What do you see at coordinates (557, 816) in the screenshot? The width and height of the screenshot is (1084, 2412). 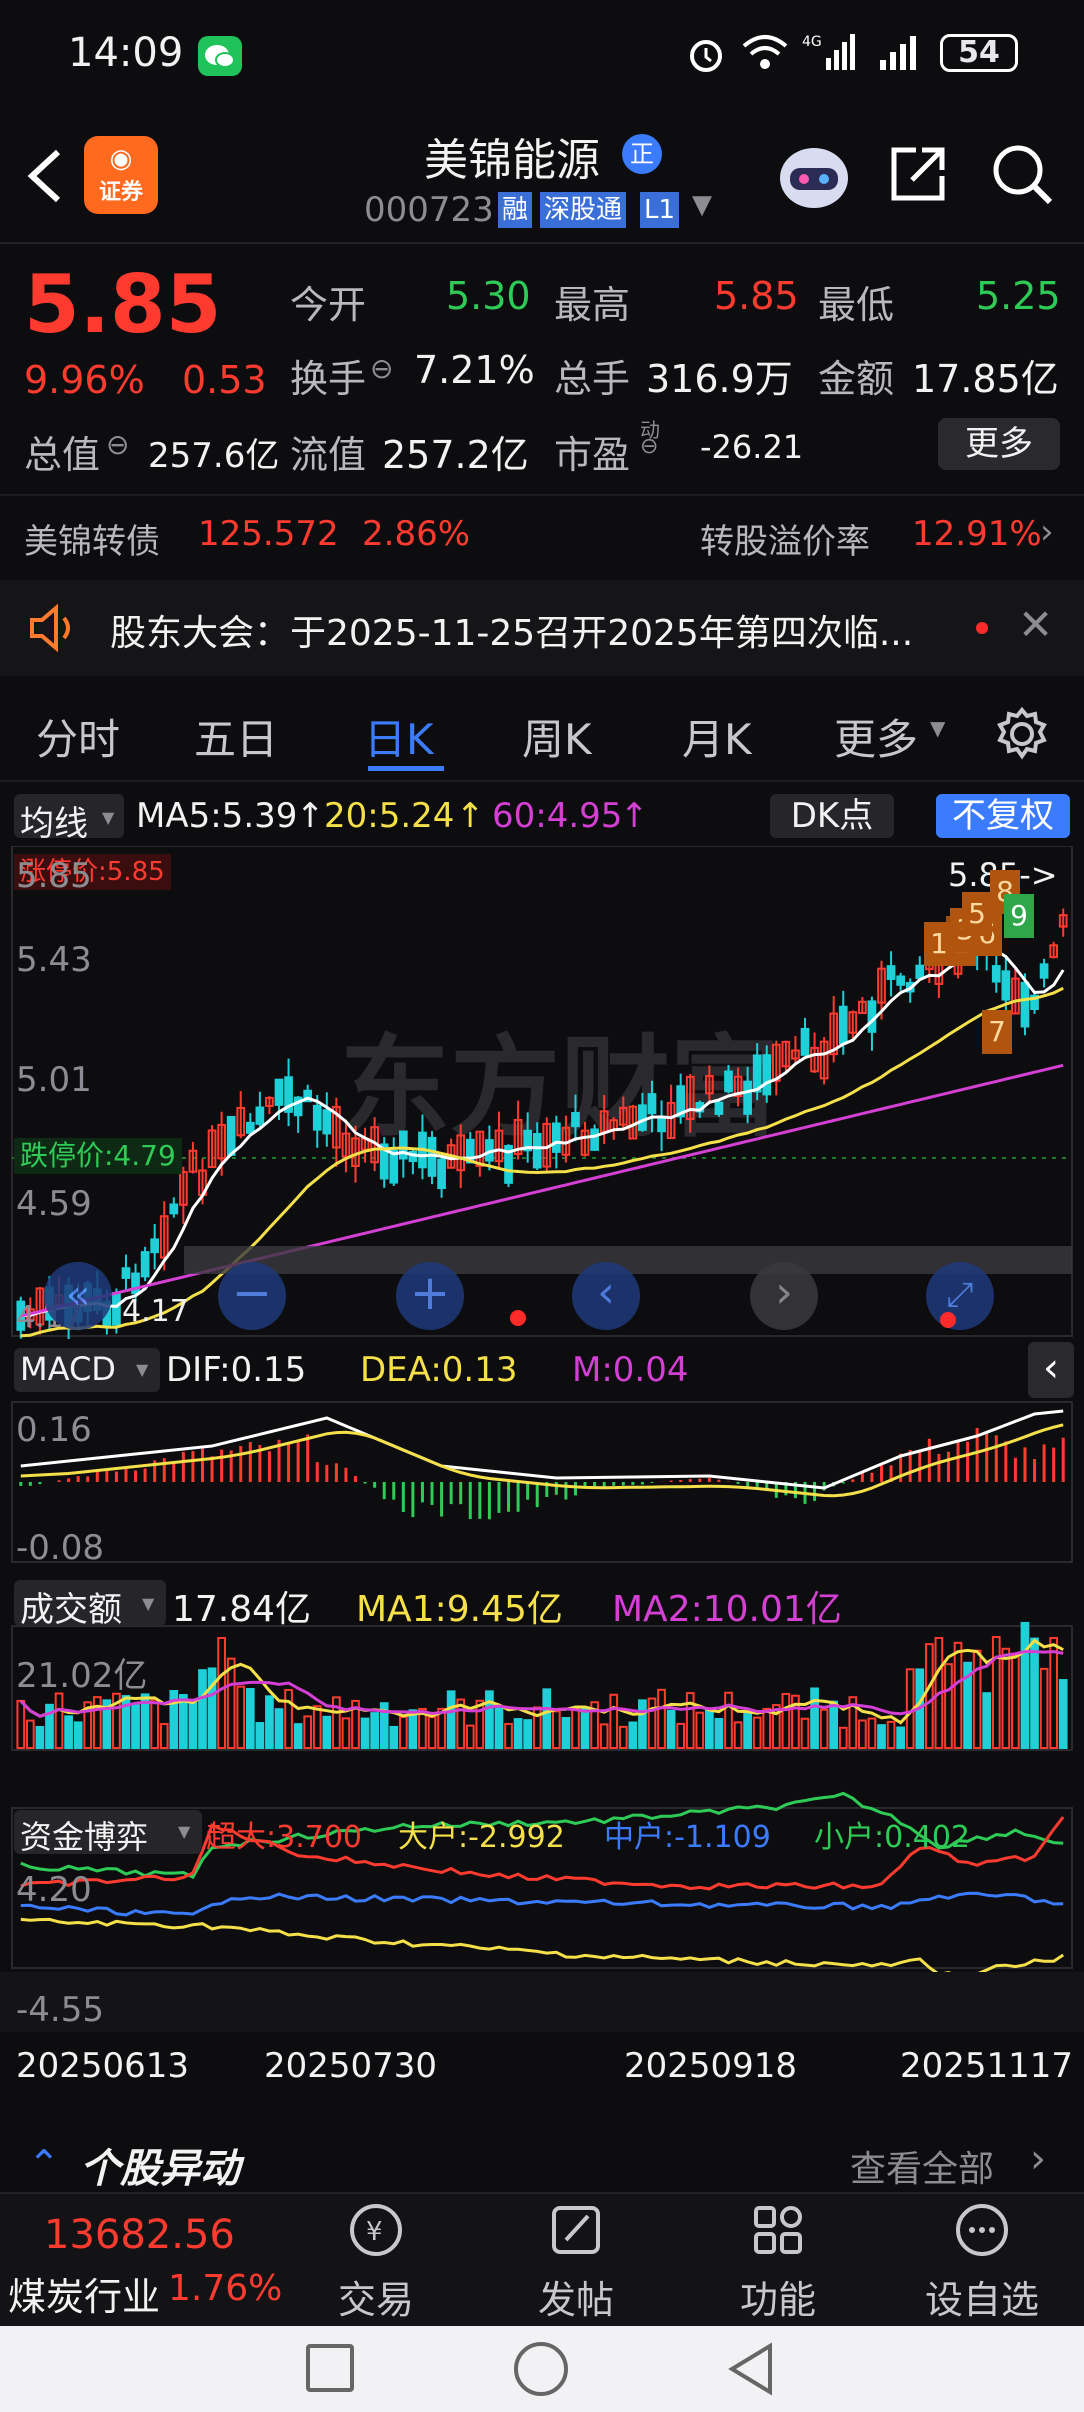 I see `ma60-value: 60:4.95` at bounding box center [557, 816].